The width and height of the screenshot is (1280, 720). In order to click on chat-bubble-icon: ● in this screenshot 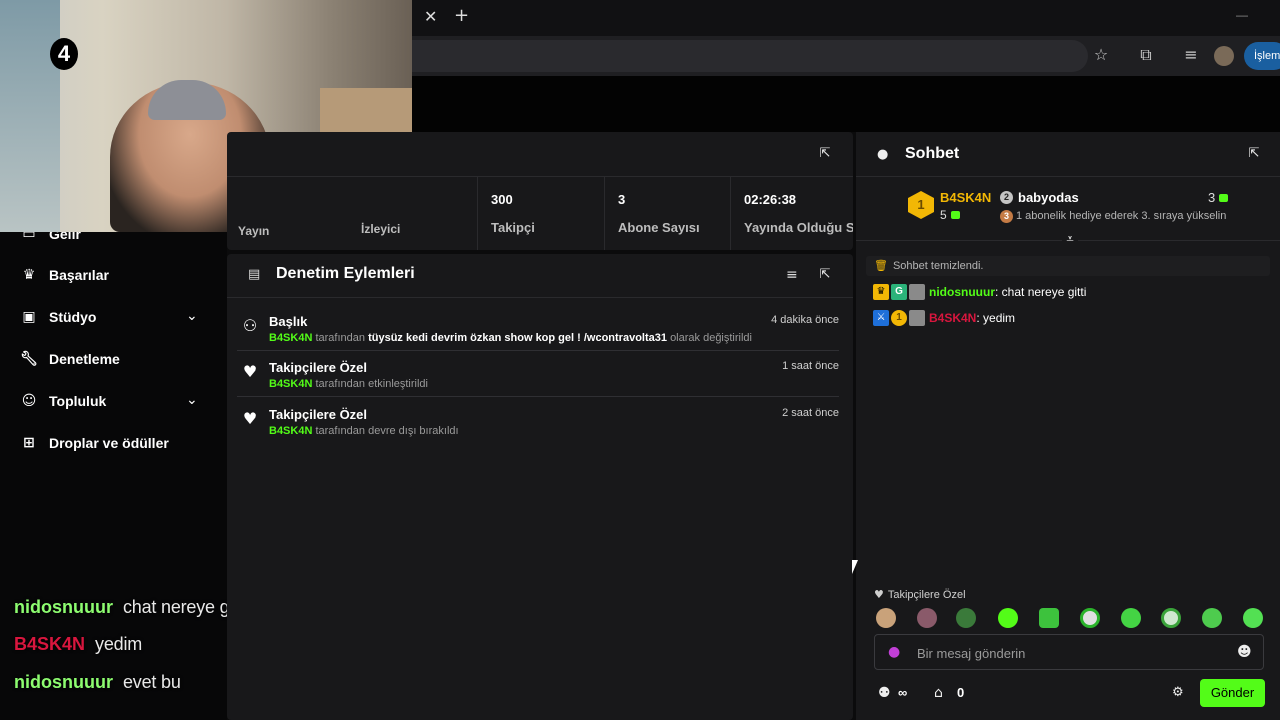, I will do `click(883, 154)`.